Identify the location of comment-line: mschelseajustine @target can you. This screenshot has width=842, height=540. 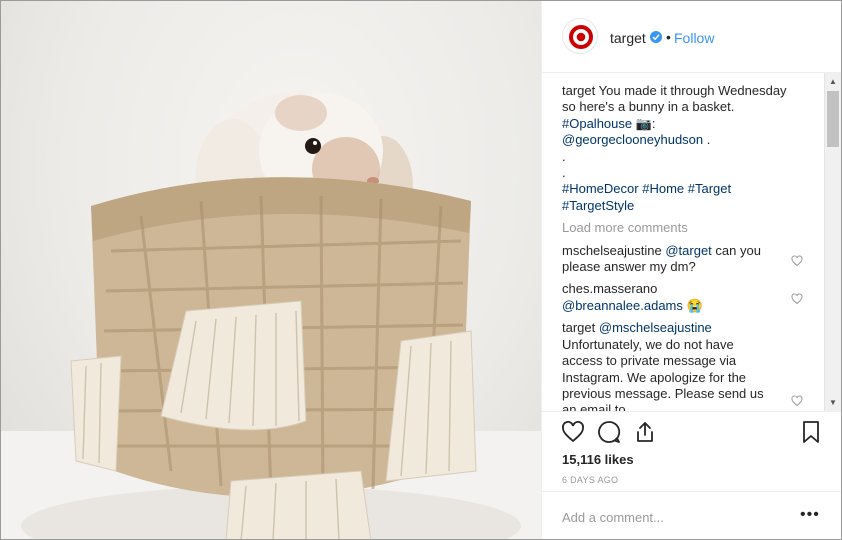
(682, 251).